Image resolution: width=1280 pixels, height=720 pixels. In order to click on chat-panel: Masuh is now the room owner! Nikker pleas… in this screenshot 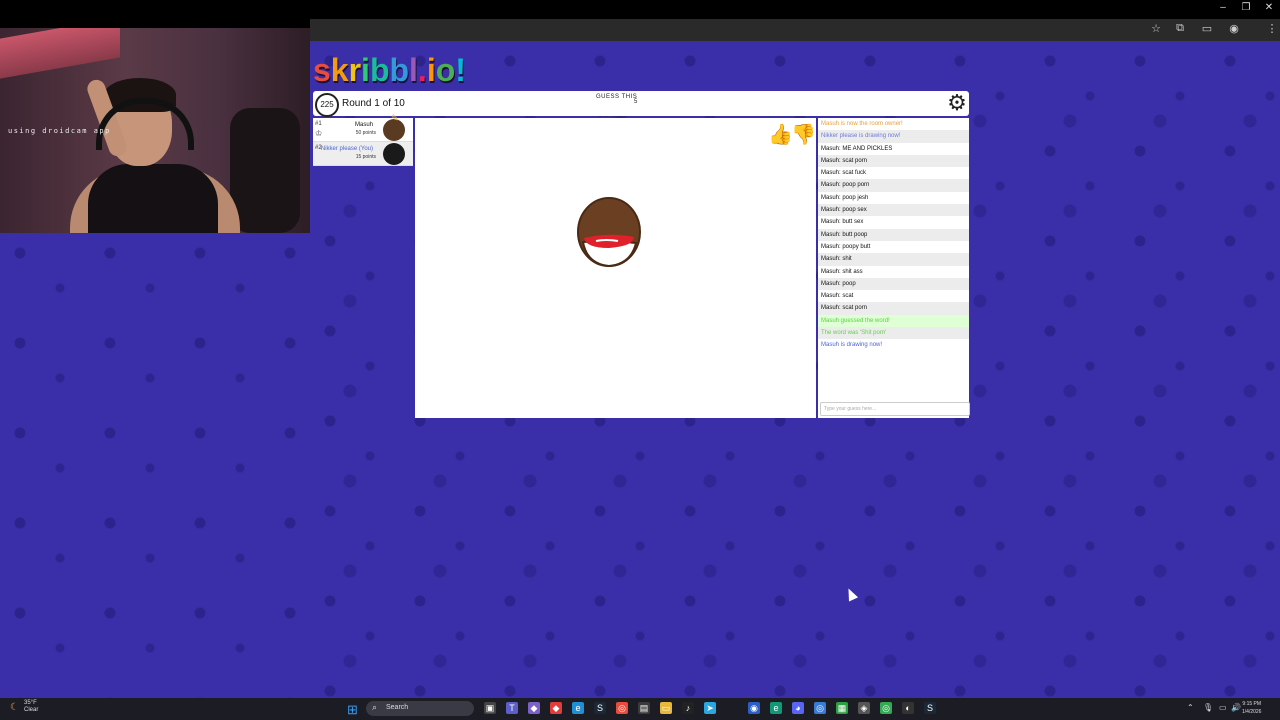, I will do `click(894, 268)`.